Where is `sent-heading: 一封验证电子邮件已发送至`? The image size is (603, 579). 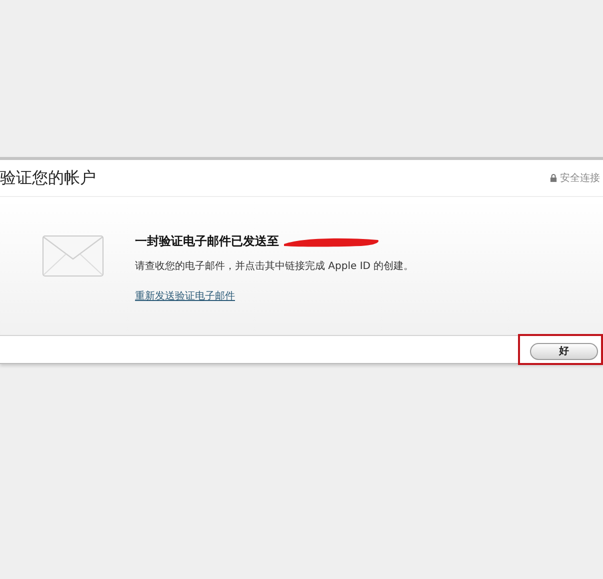 sent-heading: 一封验证电子邮件已发送至 is located at coordinates (207, 241).